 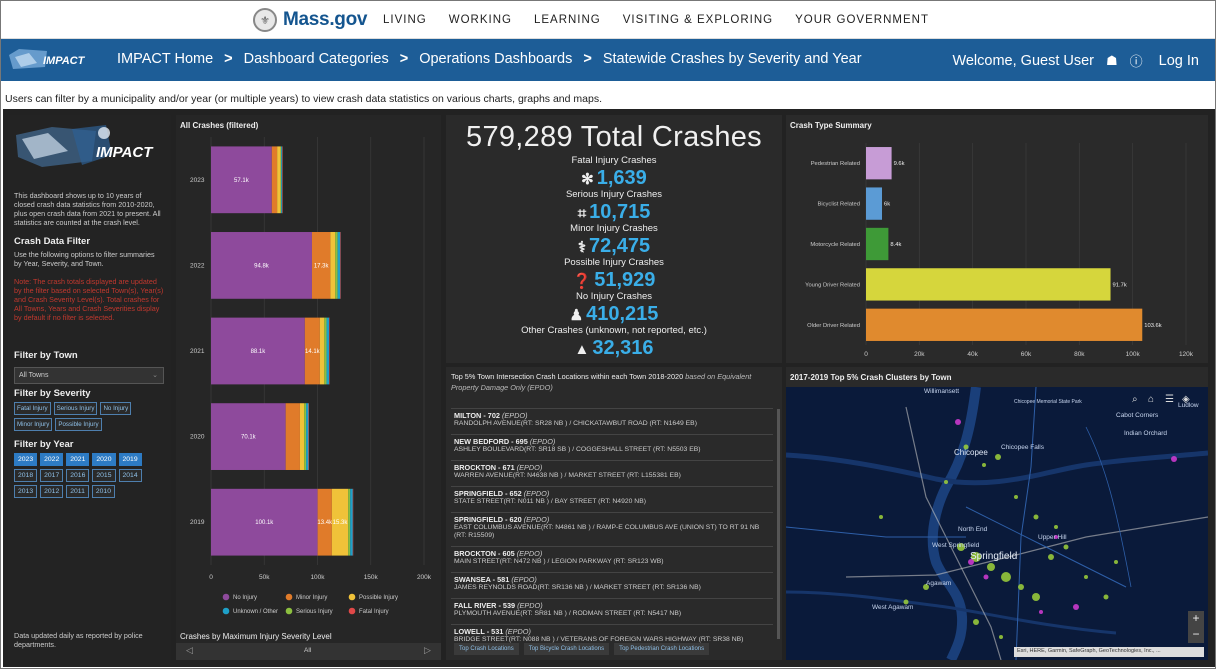 I want to click on next-arrow-icon: ▷, so click(x=427, y=650).